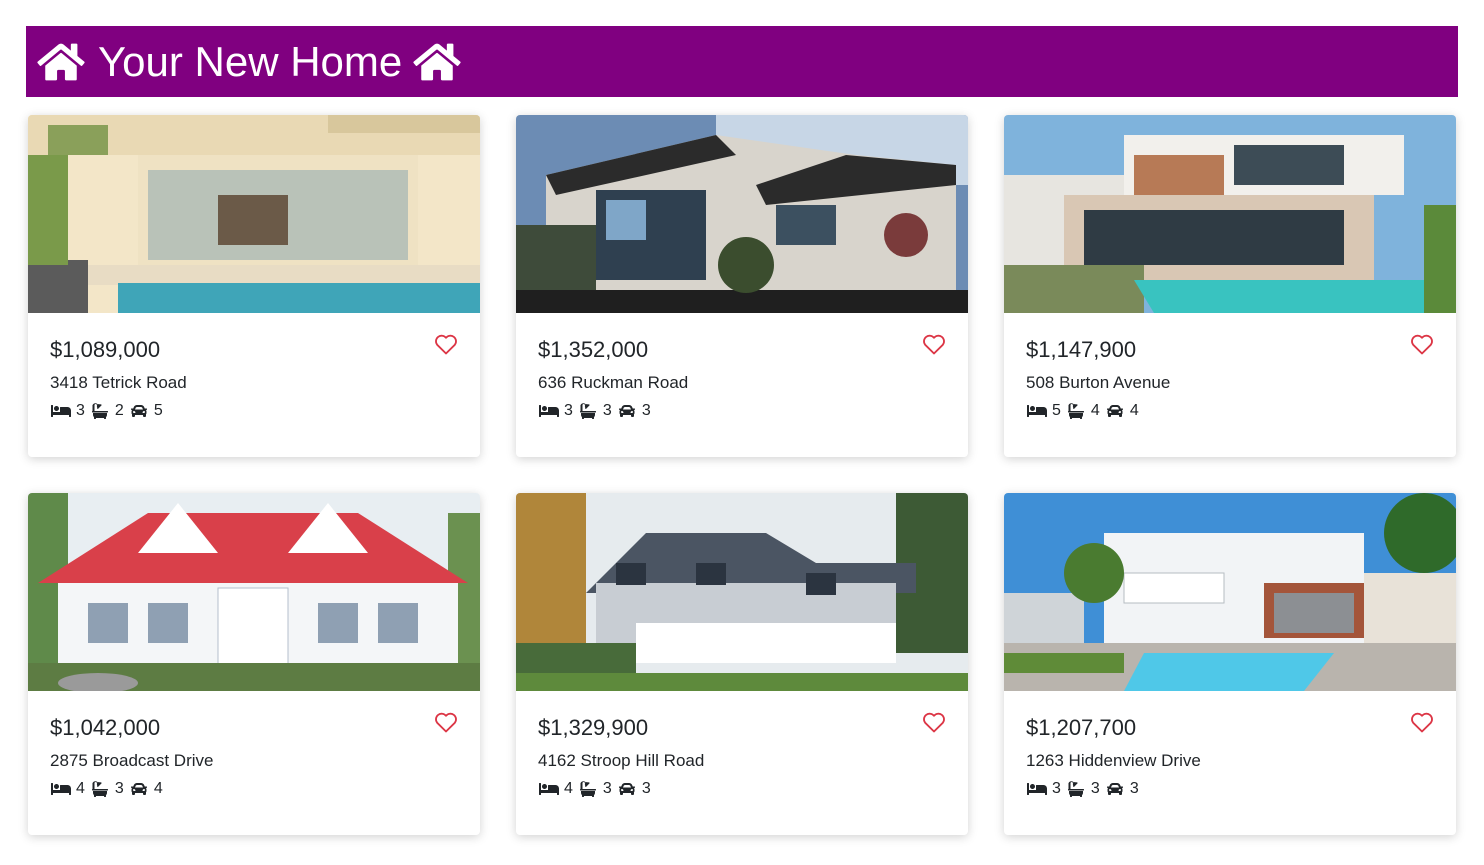 The height and width of the screenshot is (865, 1484). What do you see at coordinates (1098, 382) in the screenshot?
I see `listing-address: 508 Burton Avenue` at bounding box center [1098, 382].